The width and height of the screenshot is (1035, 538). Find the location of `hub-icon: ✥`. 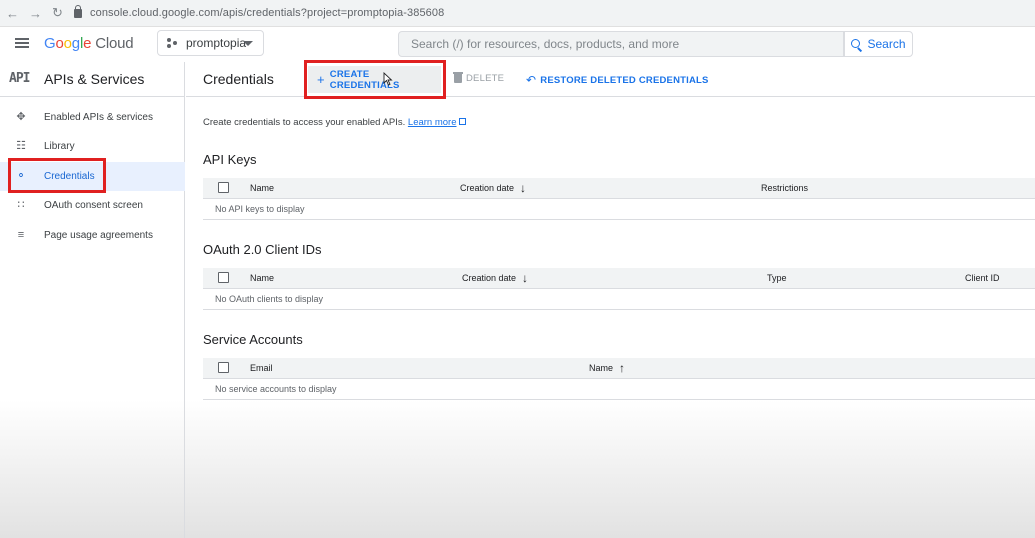

hub-icon: ✥ is located at coordinates (21, 117).